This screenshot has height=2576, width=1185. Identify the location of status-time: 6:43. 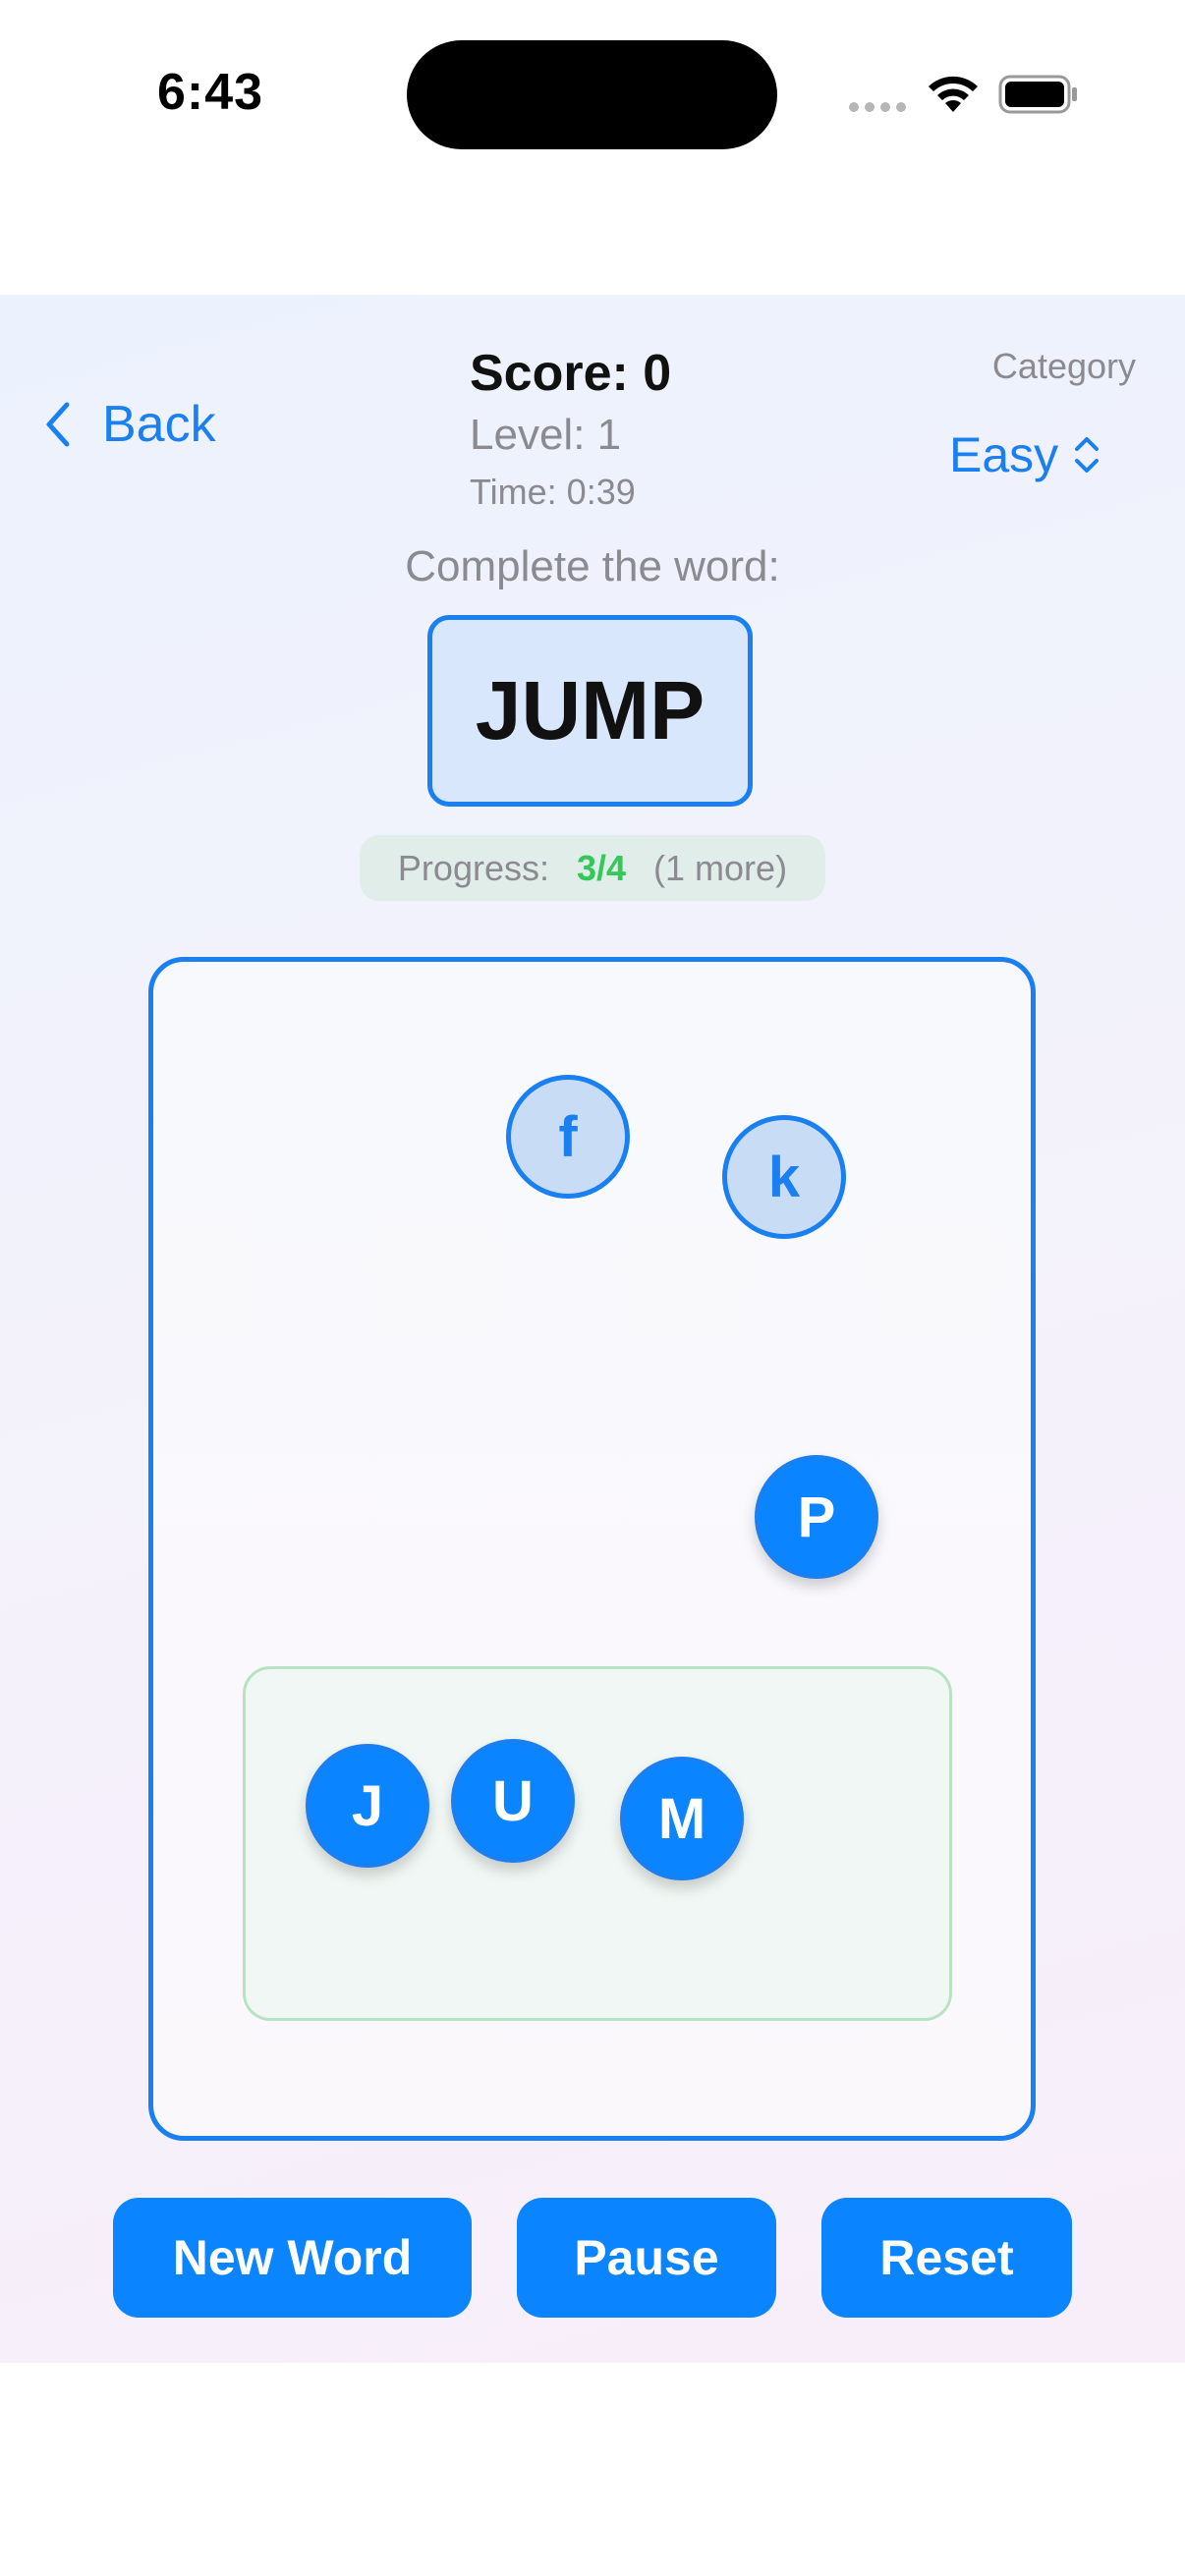
(211, 92).